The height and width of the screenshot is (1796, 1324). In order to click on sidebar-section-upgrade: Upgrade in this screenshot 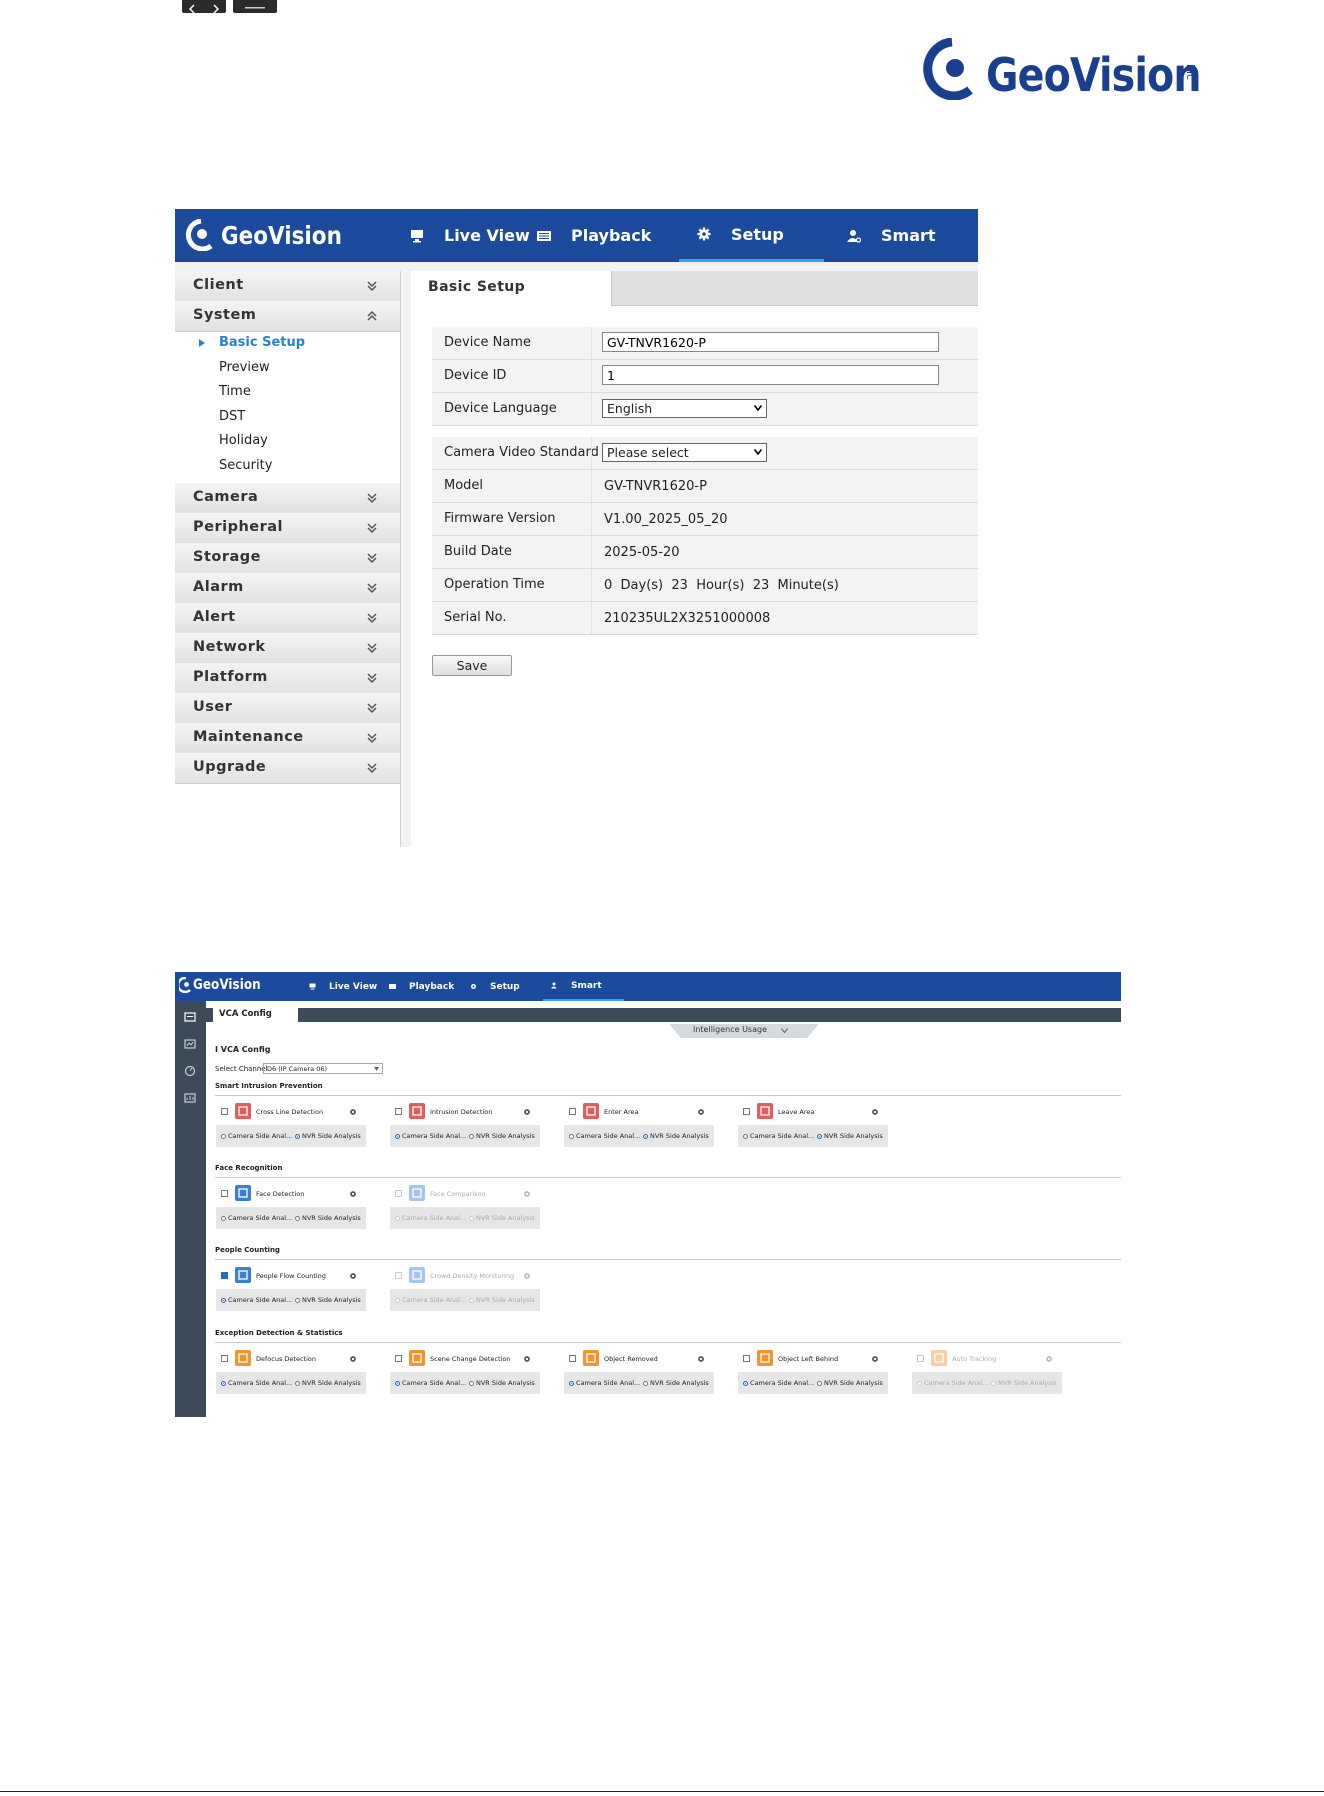, I will do `click(287, 768)`.